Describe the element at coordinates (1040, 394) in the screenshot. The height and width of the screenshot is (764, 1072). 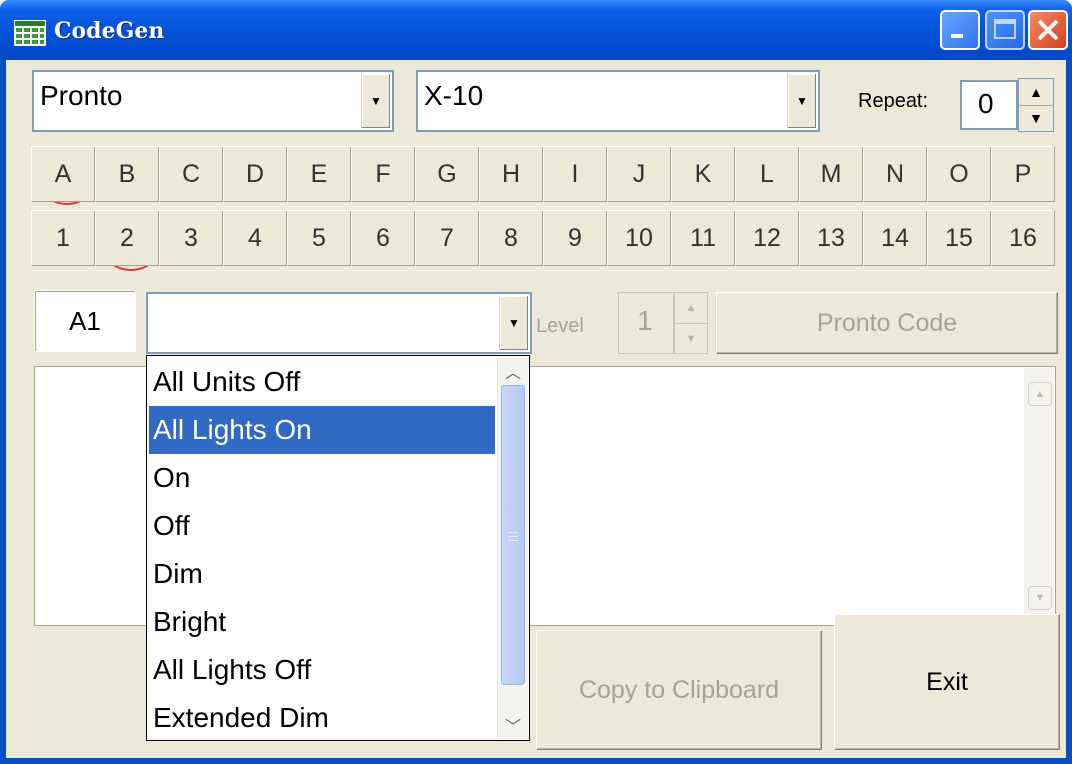
I see `scroll-up-icon: ▲` at that location.